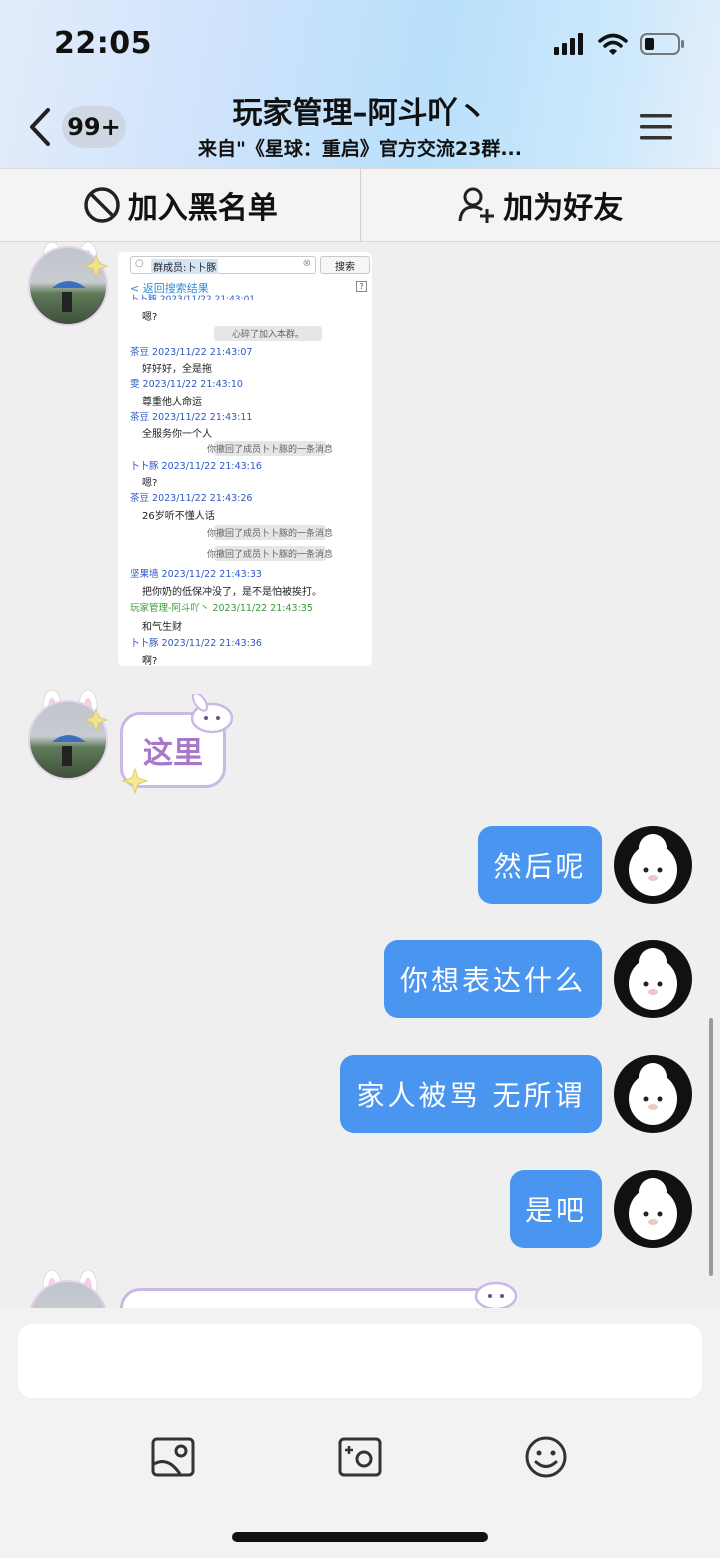 Image resolution: width=720 pixels, height=1558 pixels. What do you see at coordinates (196, 466) in the screenshot?
I see `screenshot-name-line: 卜卜豚 2023/11/22 21:43:16` at bounding box center [196, 466].